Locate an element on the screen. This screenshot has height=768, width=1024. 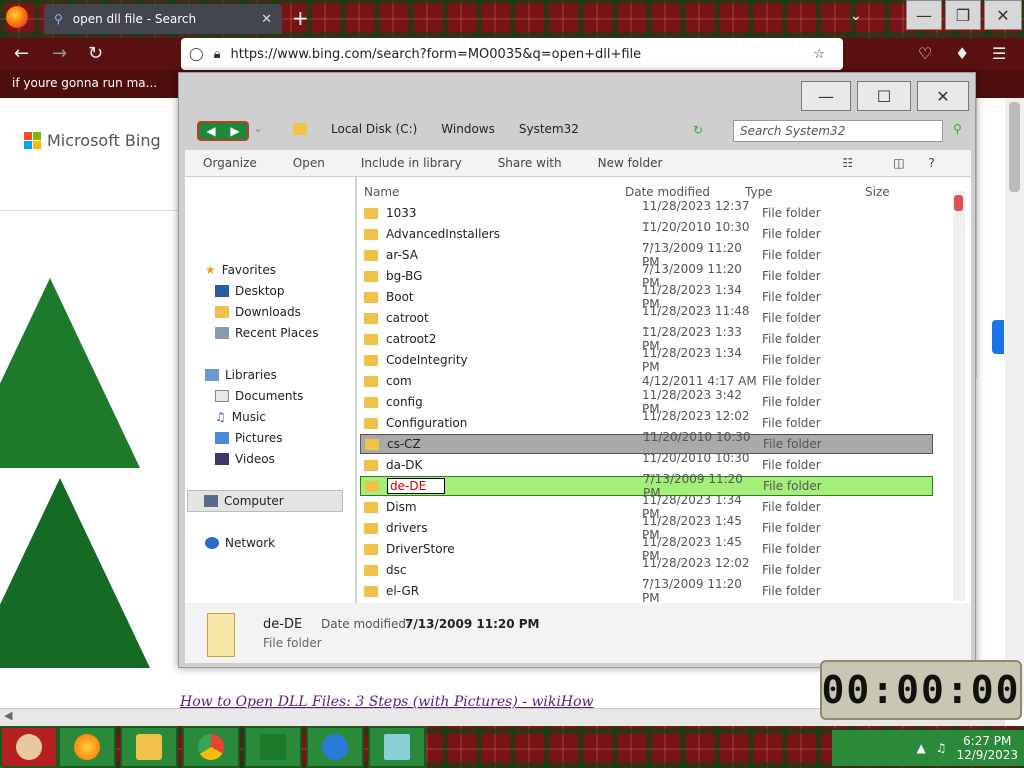
nav-libraries: Libraries is located at coordinates (241, 375).